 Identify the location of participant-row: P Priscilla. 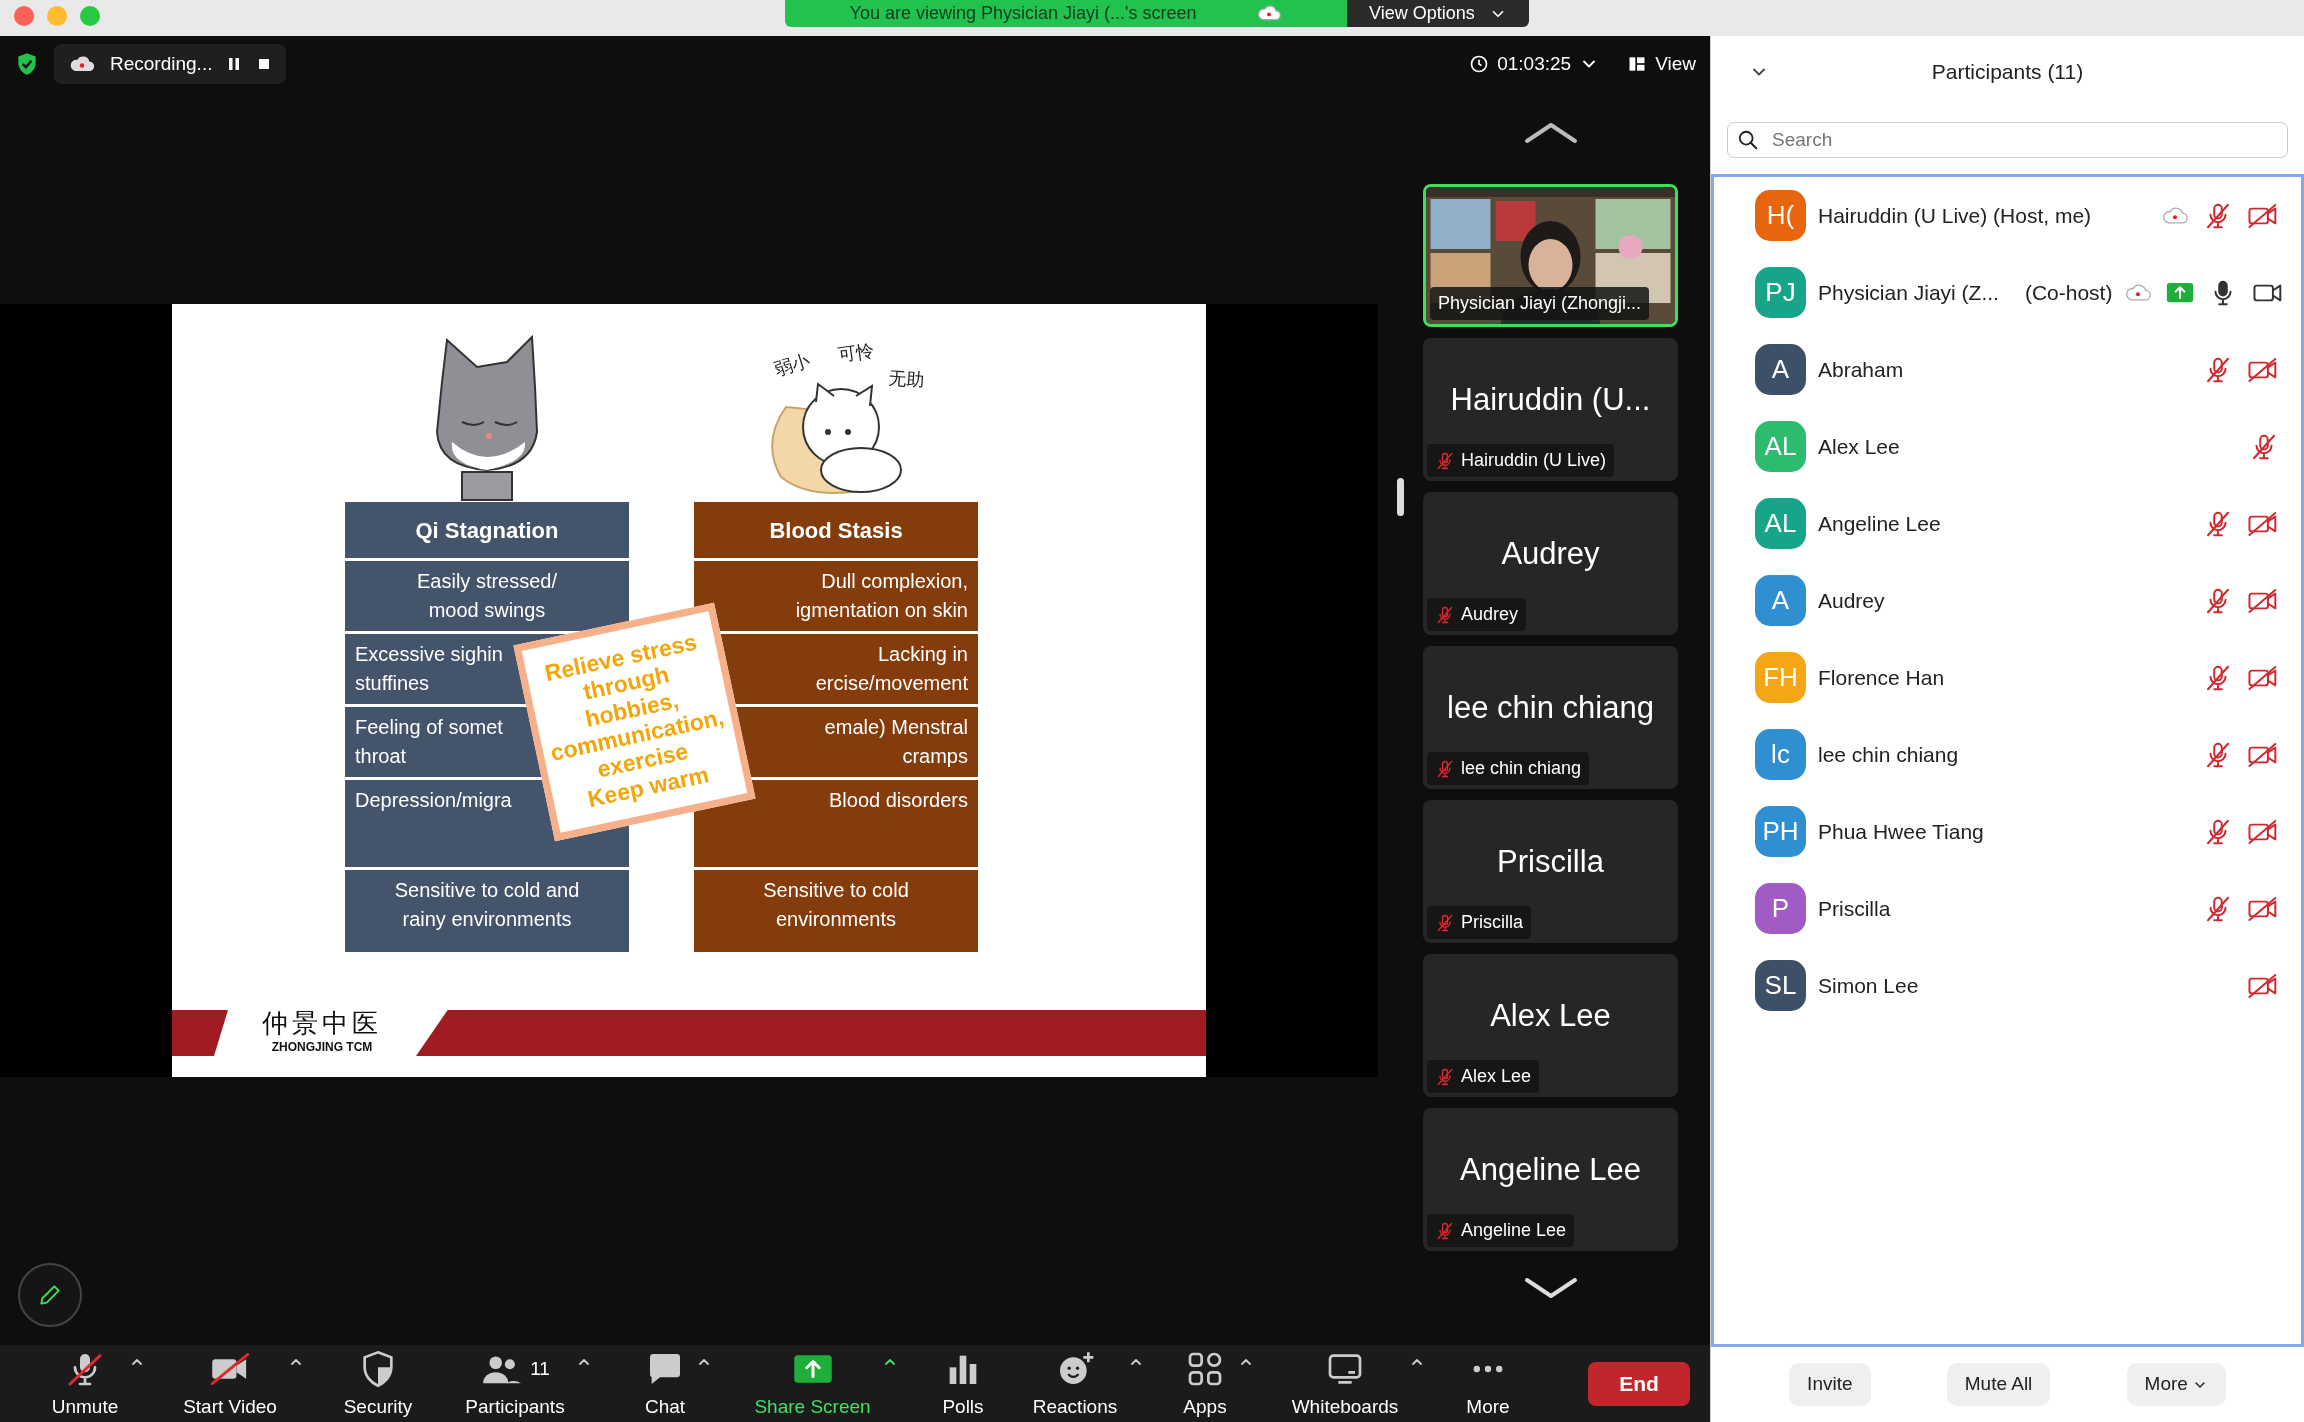
(2007, 908).